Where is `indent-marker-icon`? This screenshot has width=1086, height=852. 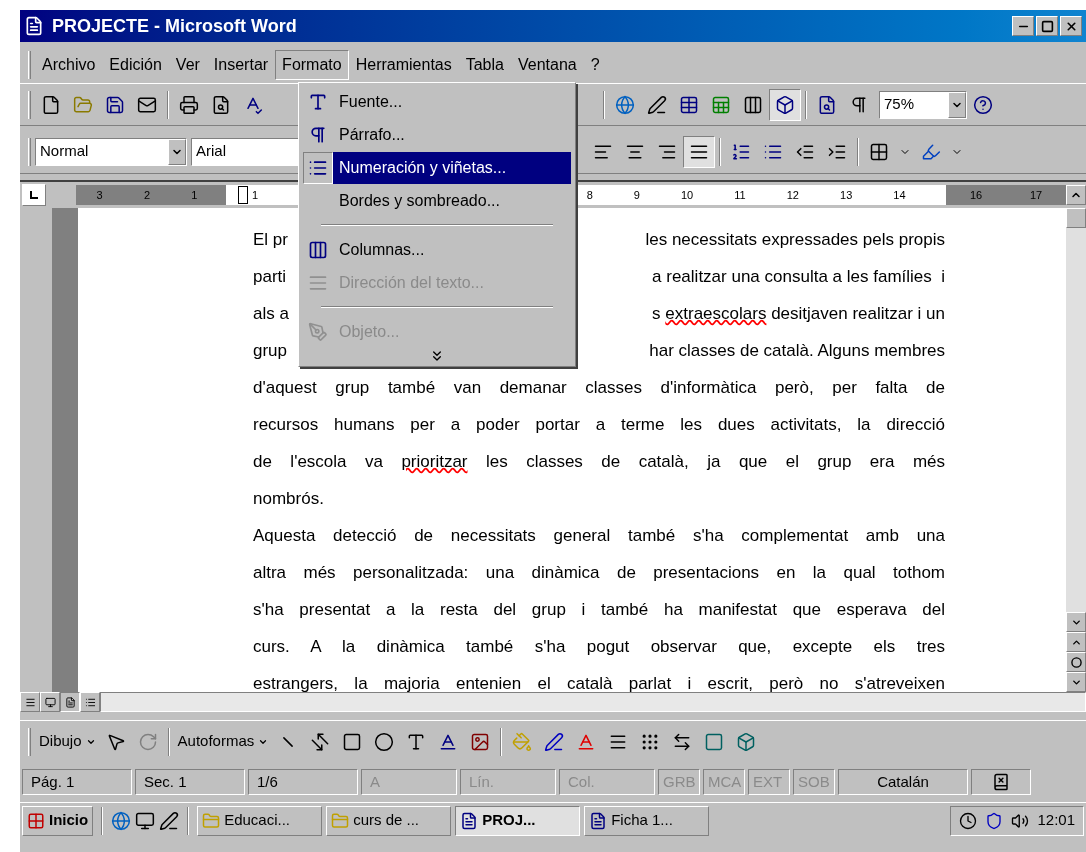 indent-marker-icon is located at coordinates (243, 195).